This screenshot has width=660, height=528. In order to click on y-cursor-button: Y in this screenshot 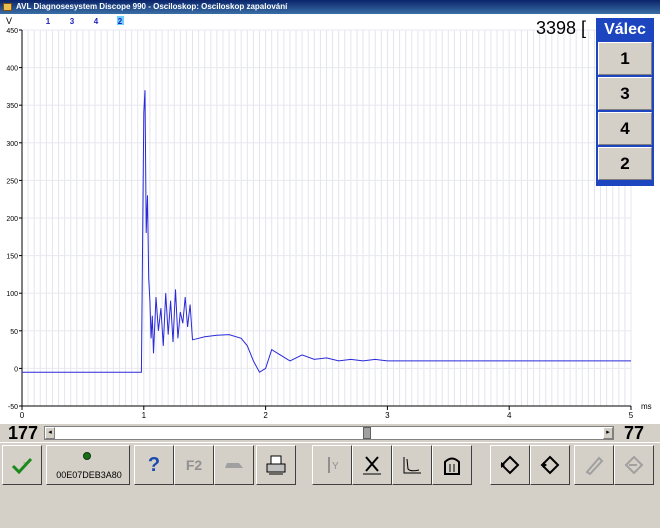, I will do `click(332, 465)`.